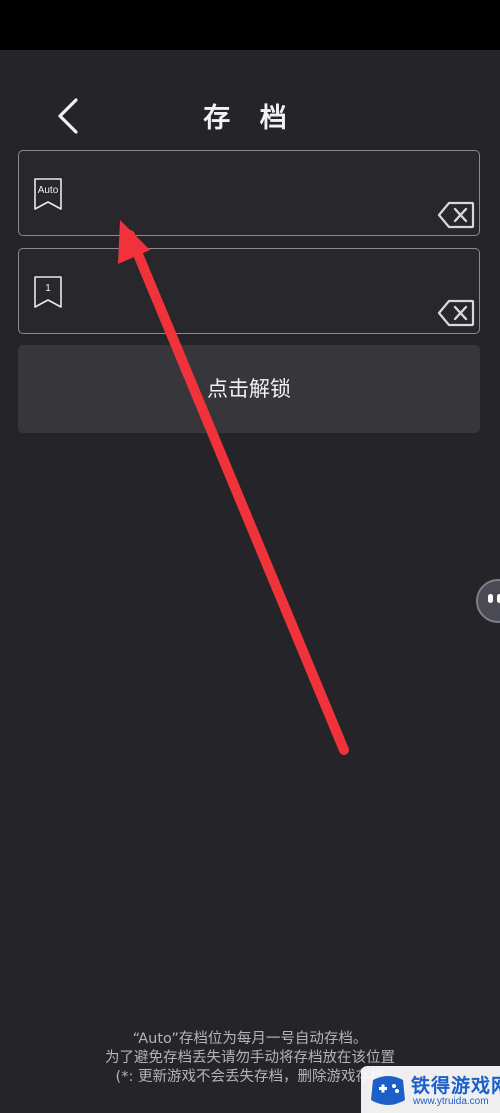  I want to click on footer-line: “Auto”存档位为每月一号自动存档。, so click(250, 1039).